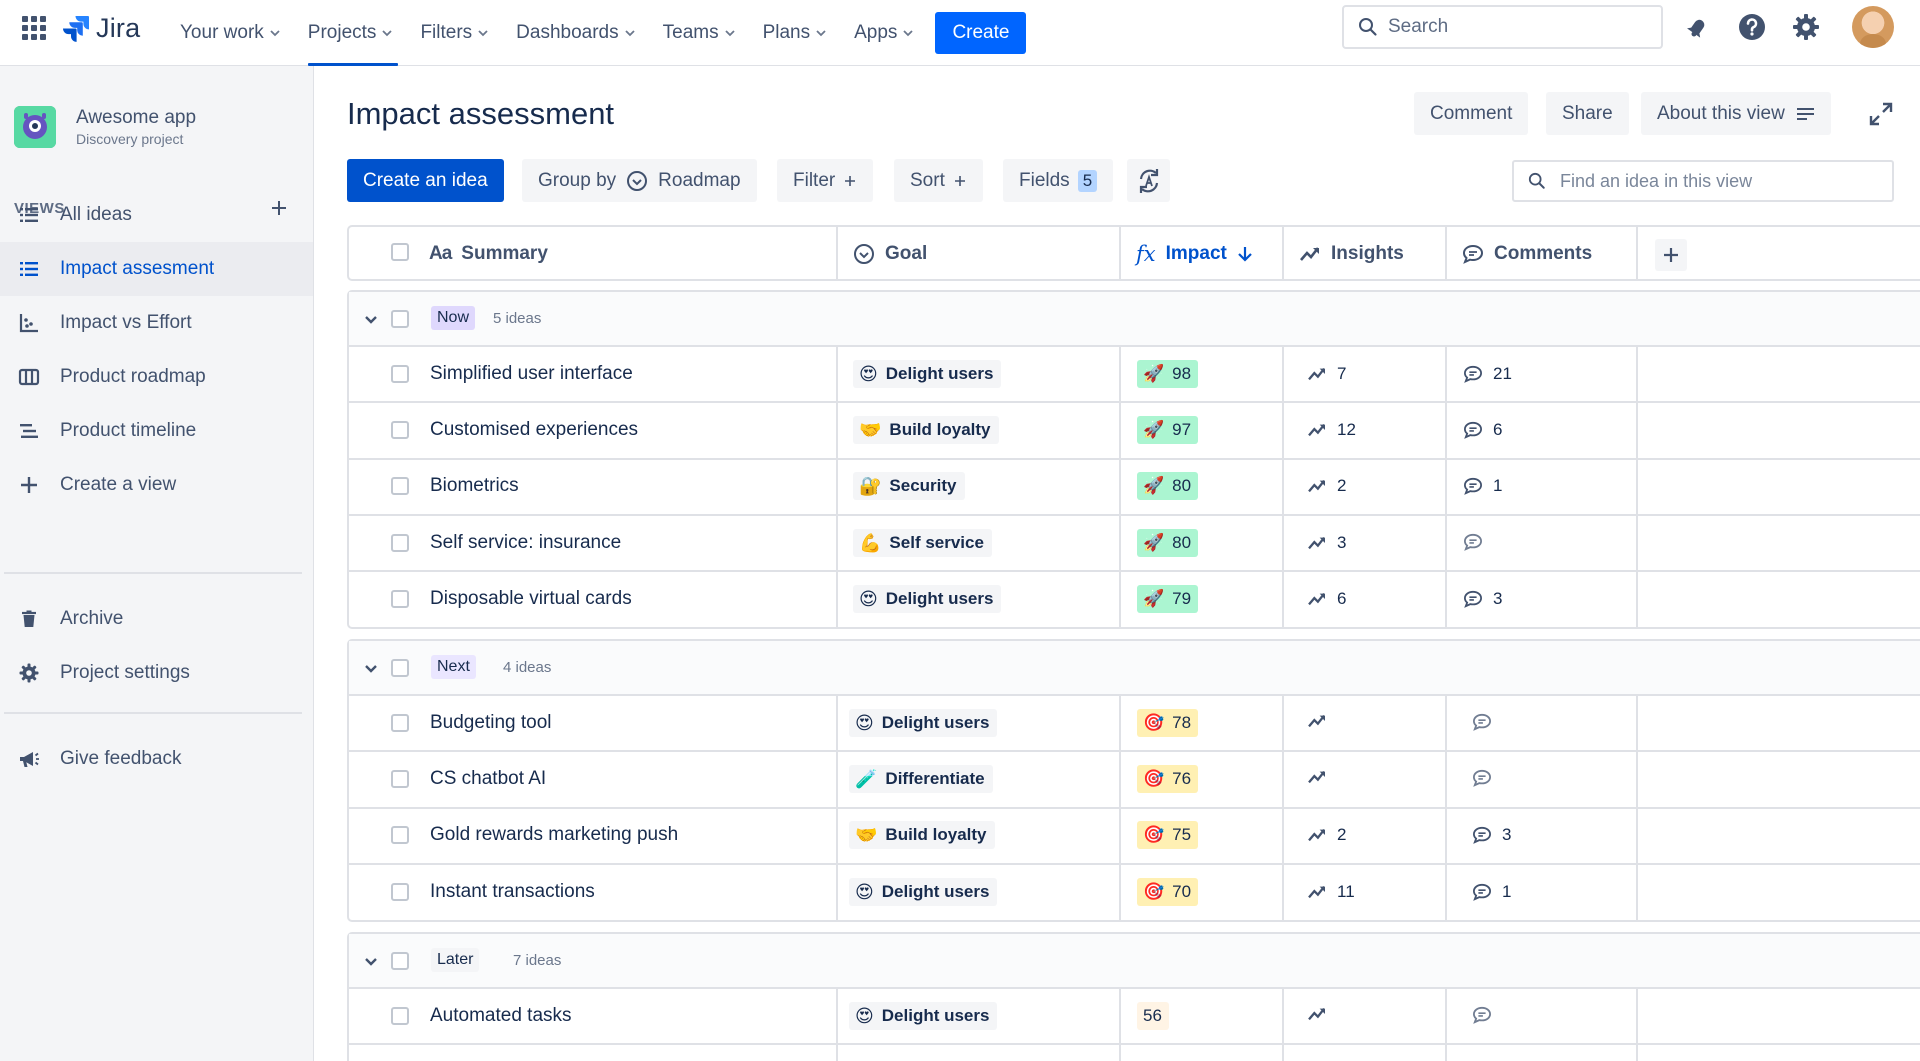 The width and height of the screenshot is (1920, 1061). I want to click on column-header-goal: Goal, so click(890, 254).